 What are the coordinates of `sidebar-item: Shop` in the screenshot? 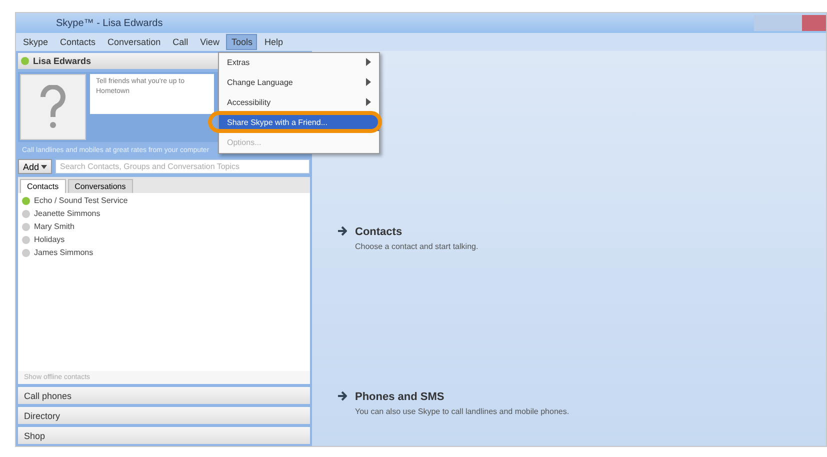 It's located at (164, 435).